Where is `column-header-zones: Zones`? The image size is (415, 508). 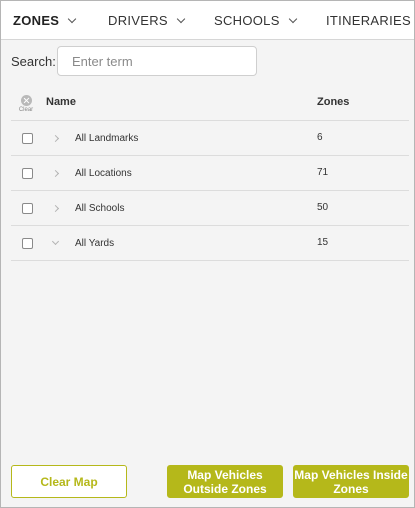
column-header-zones: Zones is located at coordinates (333, 102).